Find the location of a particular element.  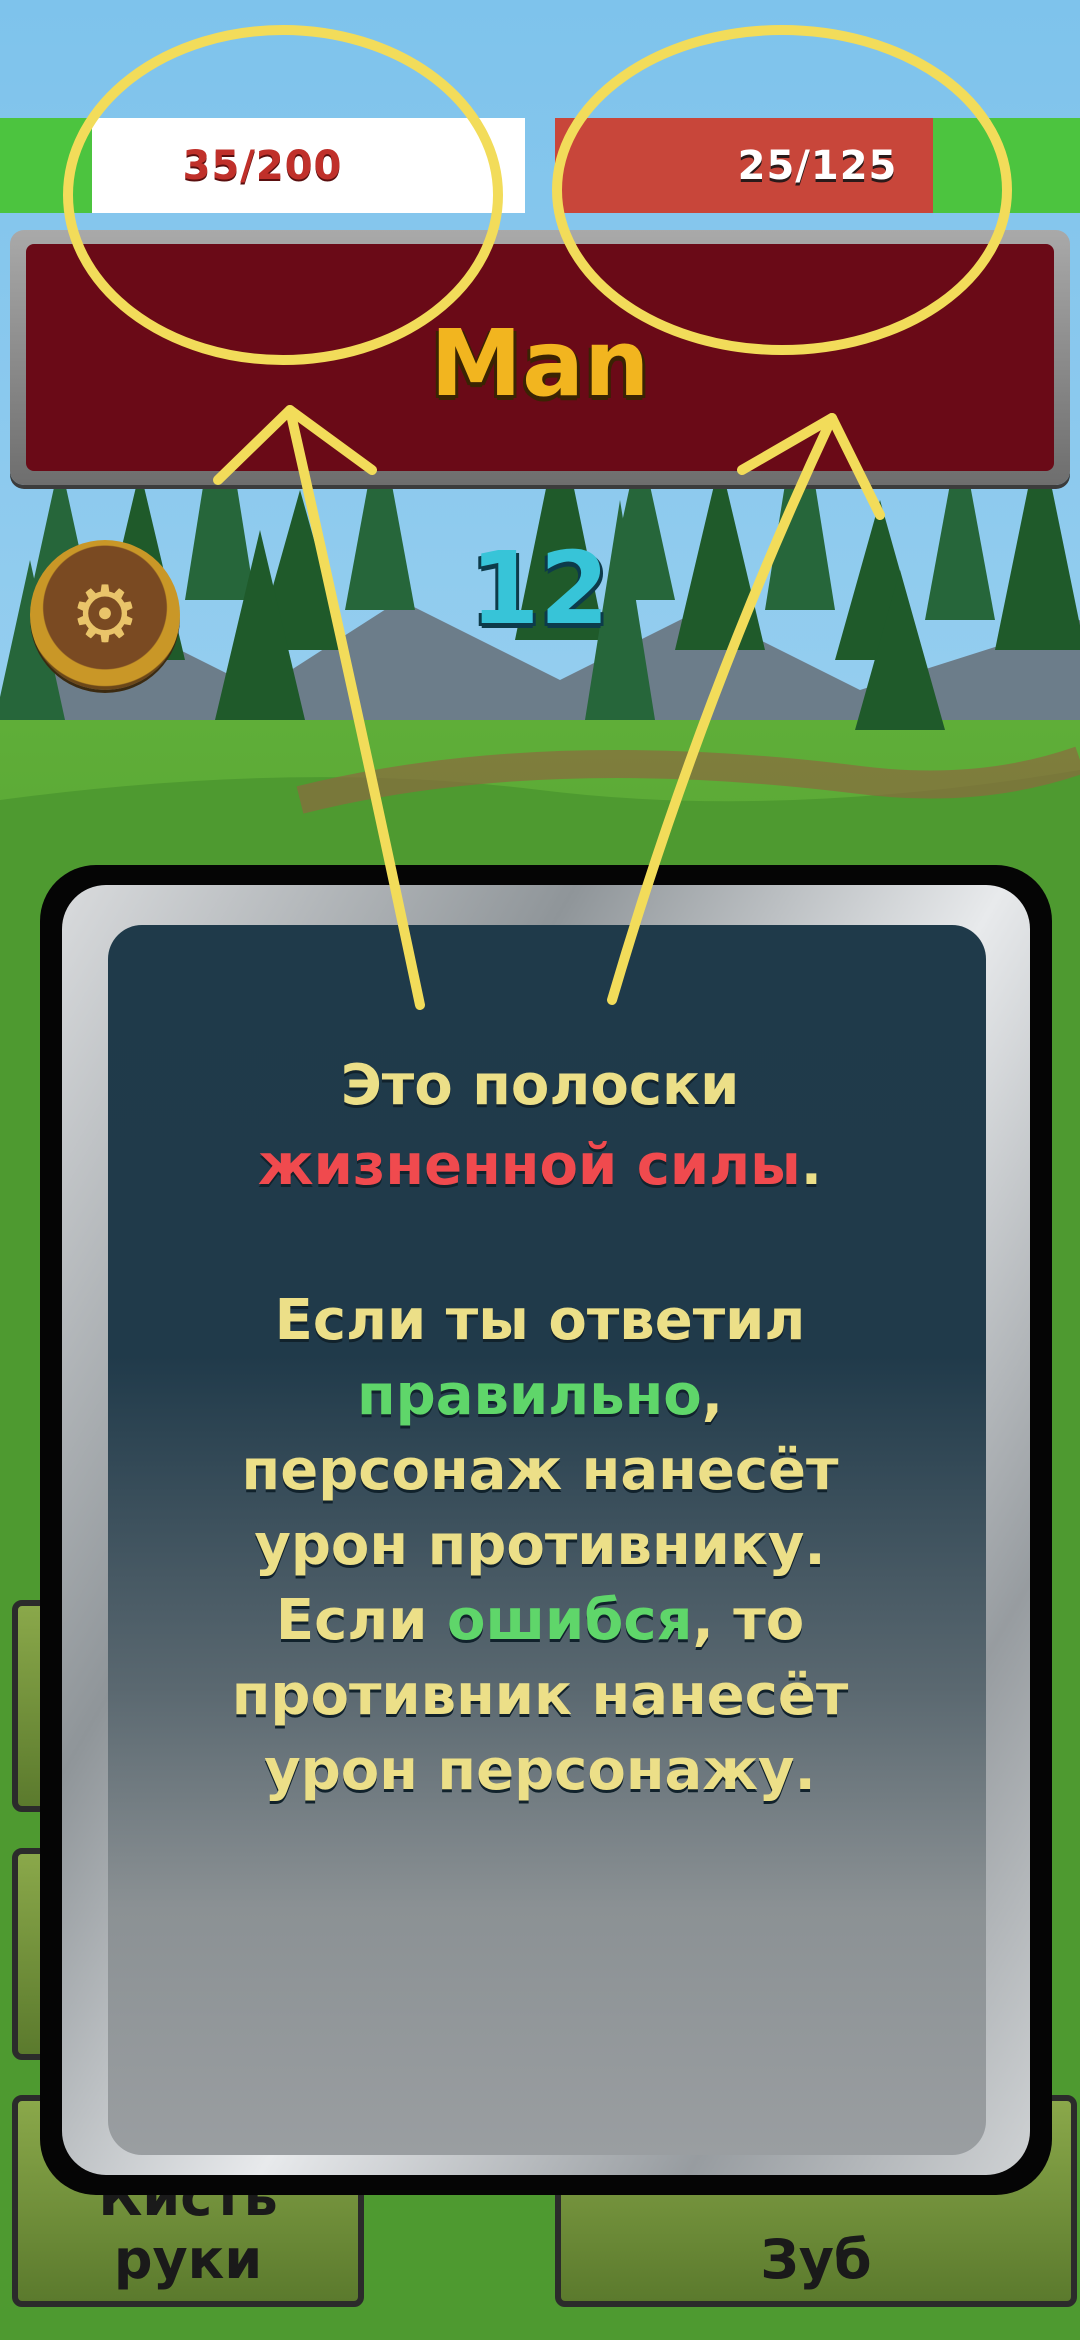

arrow-to-enemy-hp is located at coordinates (722, 709).